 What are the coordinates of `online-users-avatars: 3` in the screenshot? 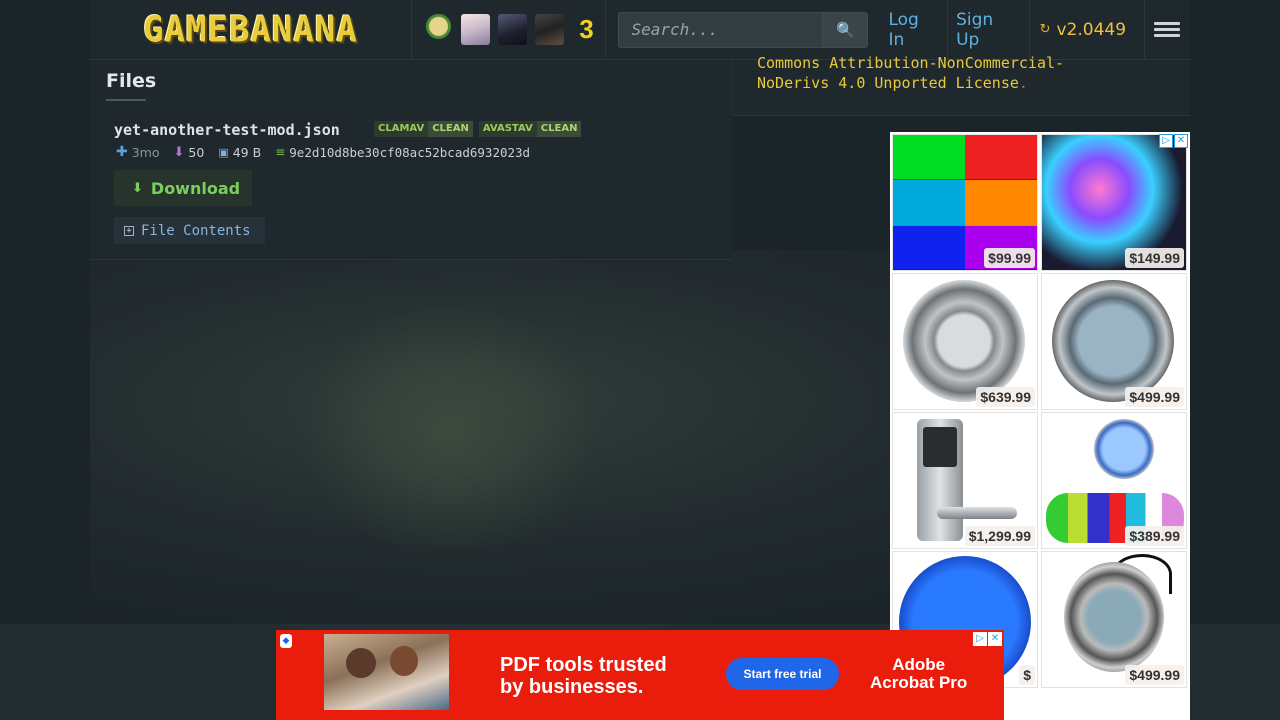 It's located at (509, 30).